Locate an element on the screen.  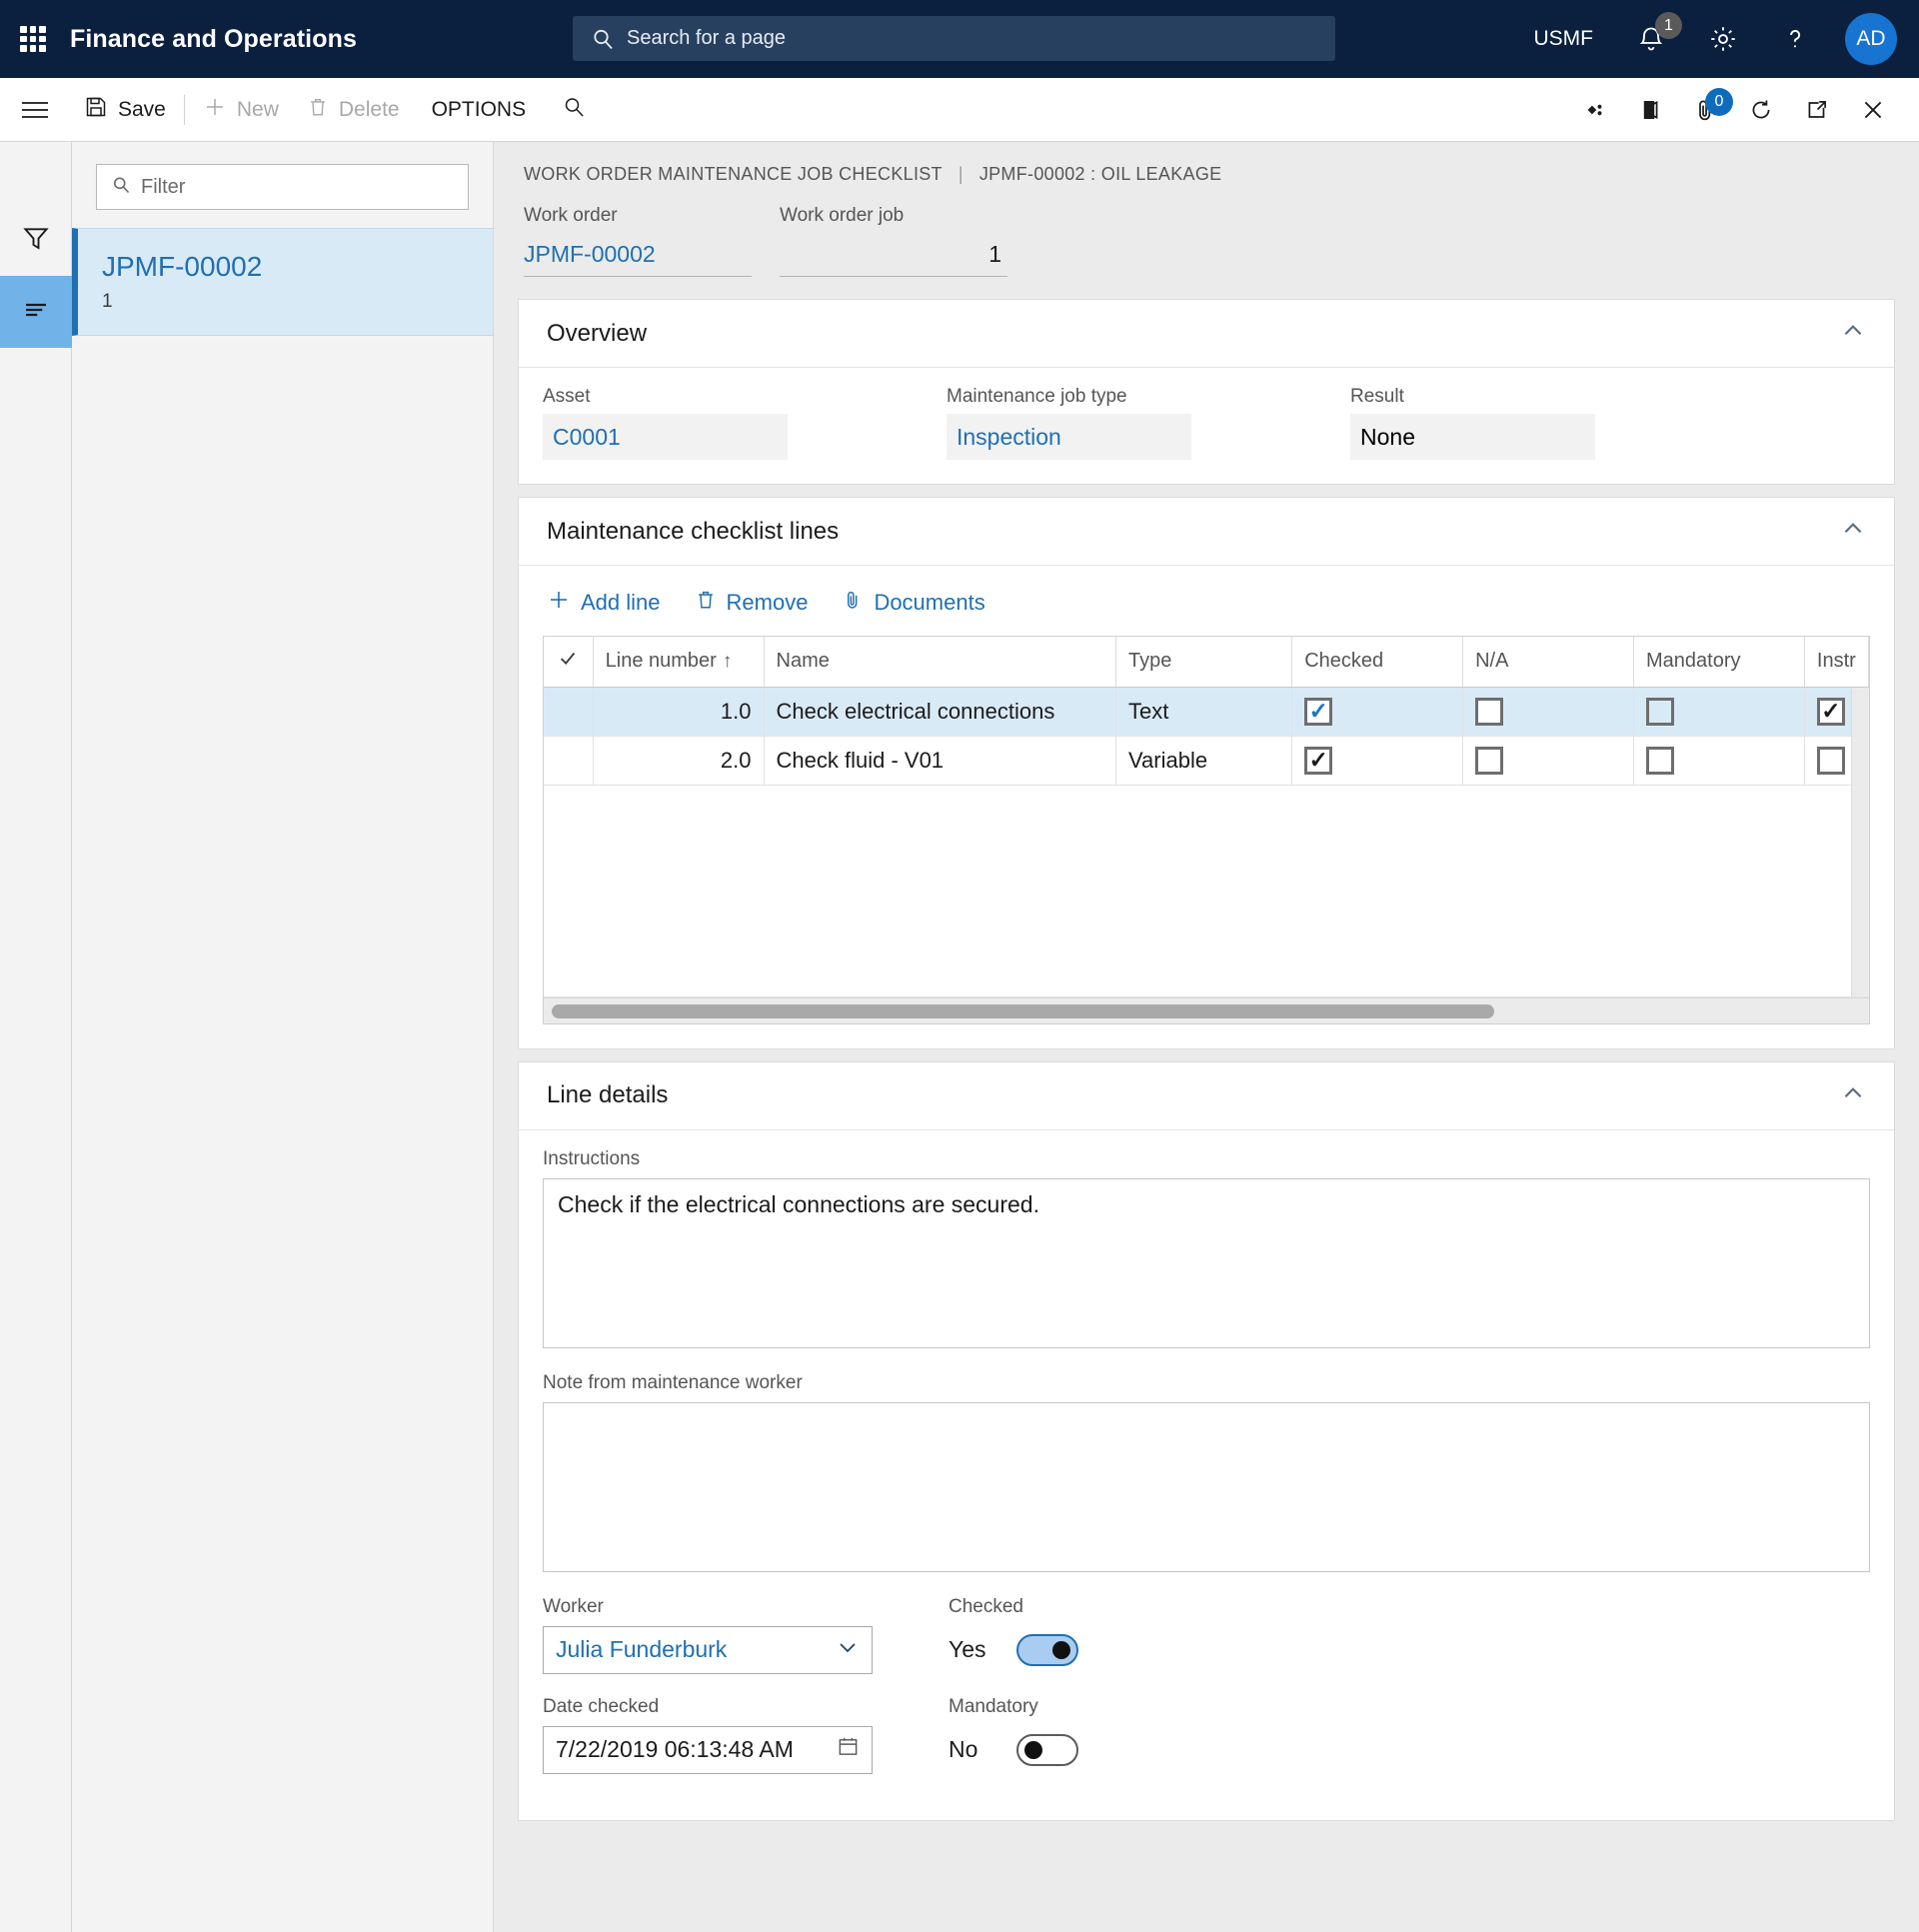
row-type: Text is located at coordinates (1204, 712).